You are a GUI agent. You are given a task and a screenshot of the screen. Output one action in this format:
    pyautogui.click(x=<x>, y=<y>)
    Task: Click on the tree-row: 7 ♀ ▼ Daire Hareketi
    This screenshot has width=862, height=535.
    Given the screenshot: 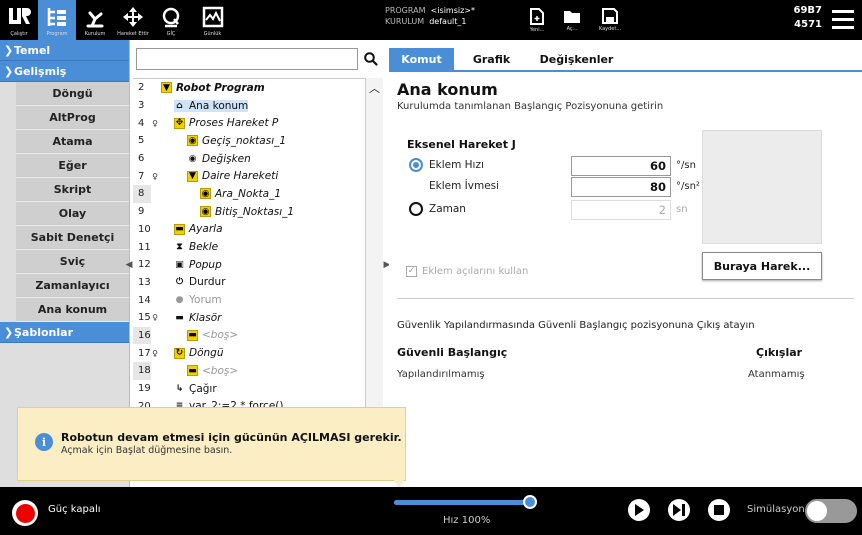 What is the action you would take?
    pyautogui.click(x=249, y=176)
    